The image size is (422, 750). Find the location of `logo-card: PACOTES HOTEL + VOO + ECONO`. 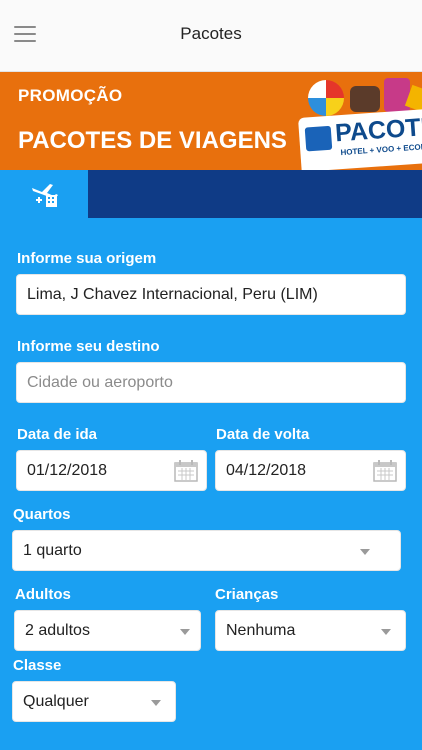

logo-card: PACOTES HOTEL + VOO + ECONO is located at coordinates (360, 139).